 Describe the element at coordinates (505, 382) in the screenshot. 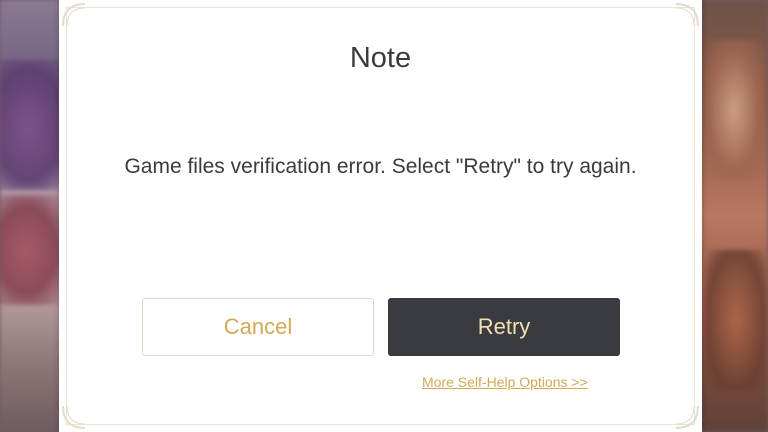

I see `more-self-help-link: More Self-Help Options >>` at that location.